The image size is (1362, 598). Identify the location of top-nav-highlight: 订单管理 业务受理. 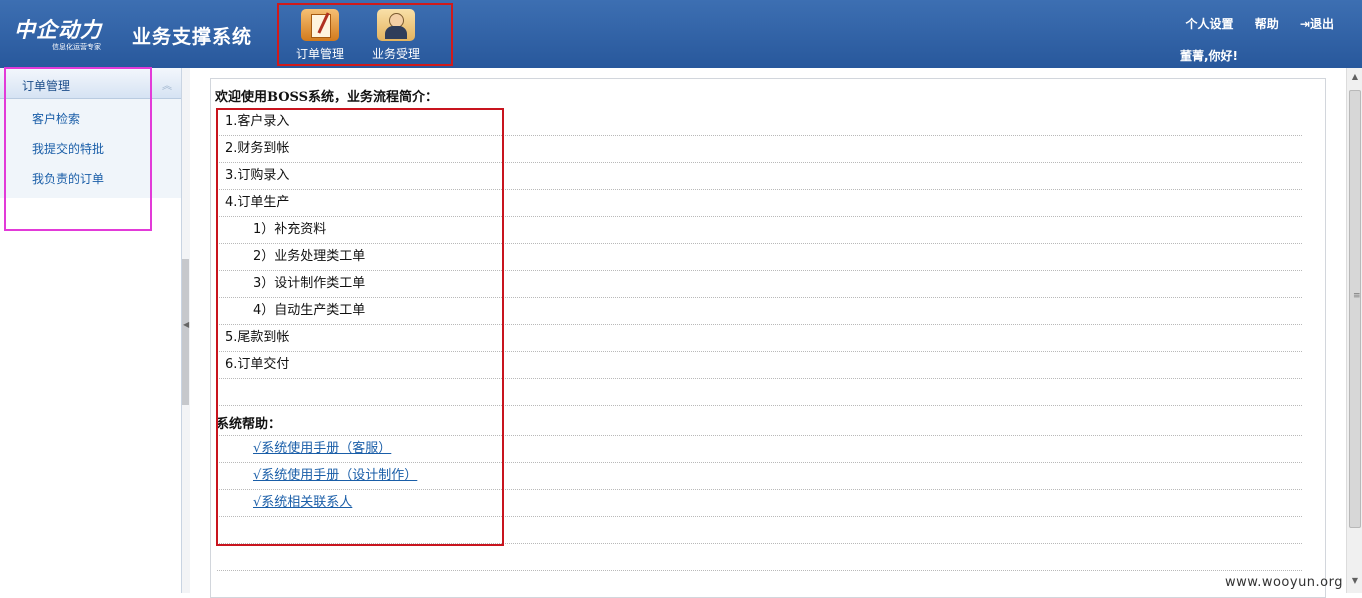
(365, 34).